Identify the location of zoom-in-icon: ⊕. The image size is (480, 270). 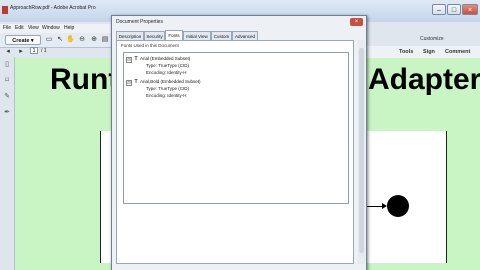
(94, 40).